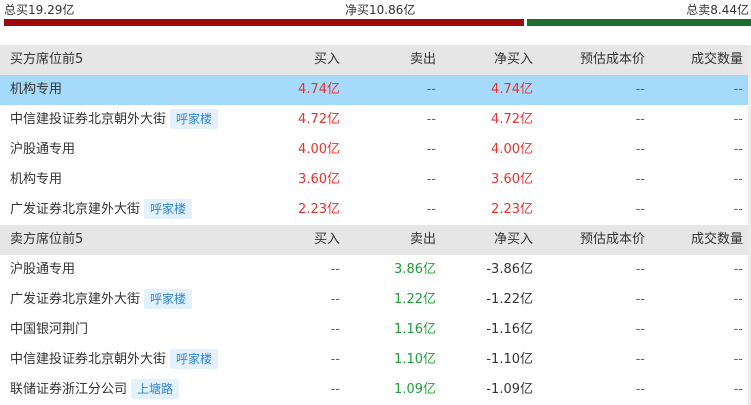  What do you see at coordinates (375, 240) in the screenshot?
I see `sell-section-header: 卖方席位前5 买入 卖出 净买入 预估成本价 成交数量` at bounding box center [375, 240].